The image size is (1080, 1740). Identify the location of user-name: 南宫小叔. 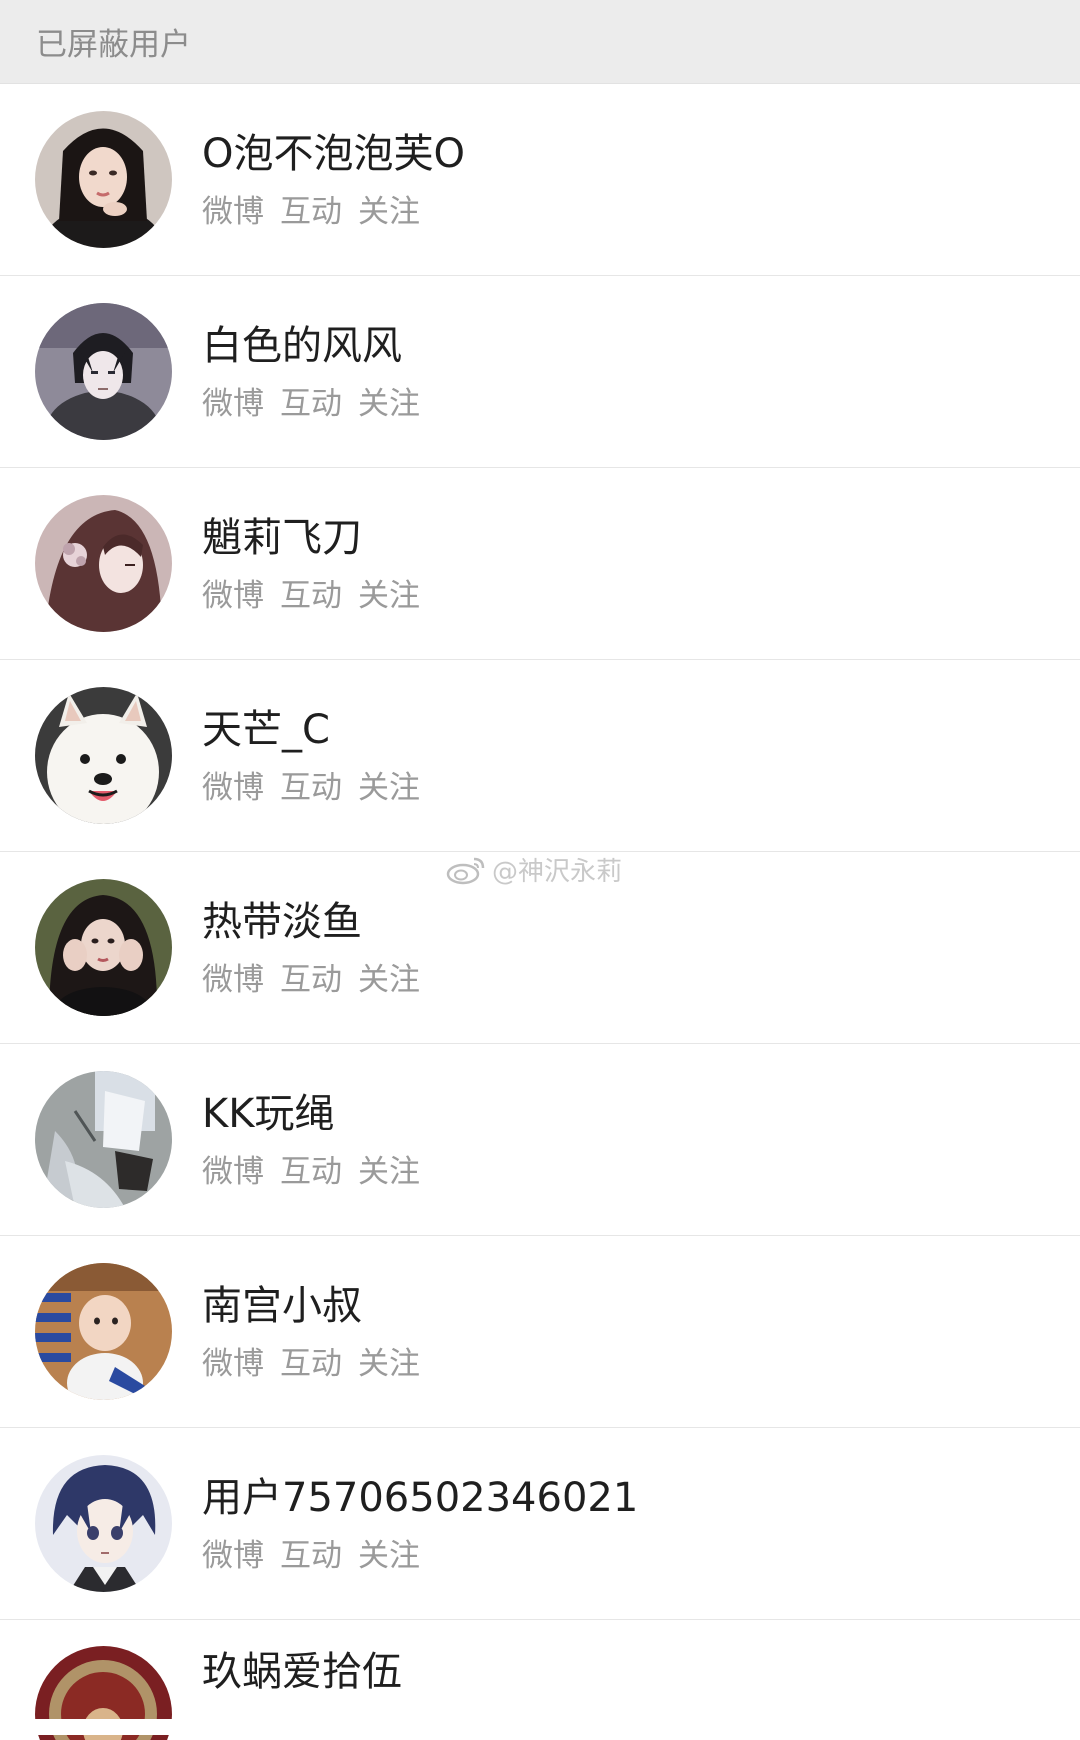
(311, 1306).